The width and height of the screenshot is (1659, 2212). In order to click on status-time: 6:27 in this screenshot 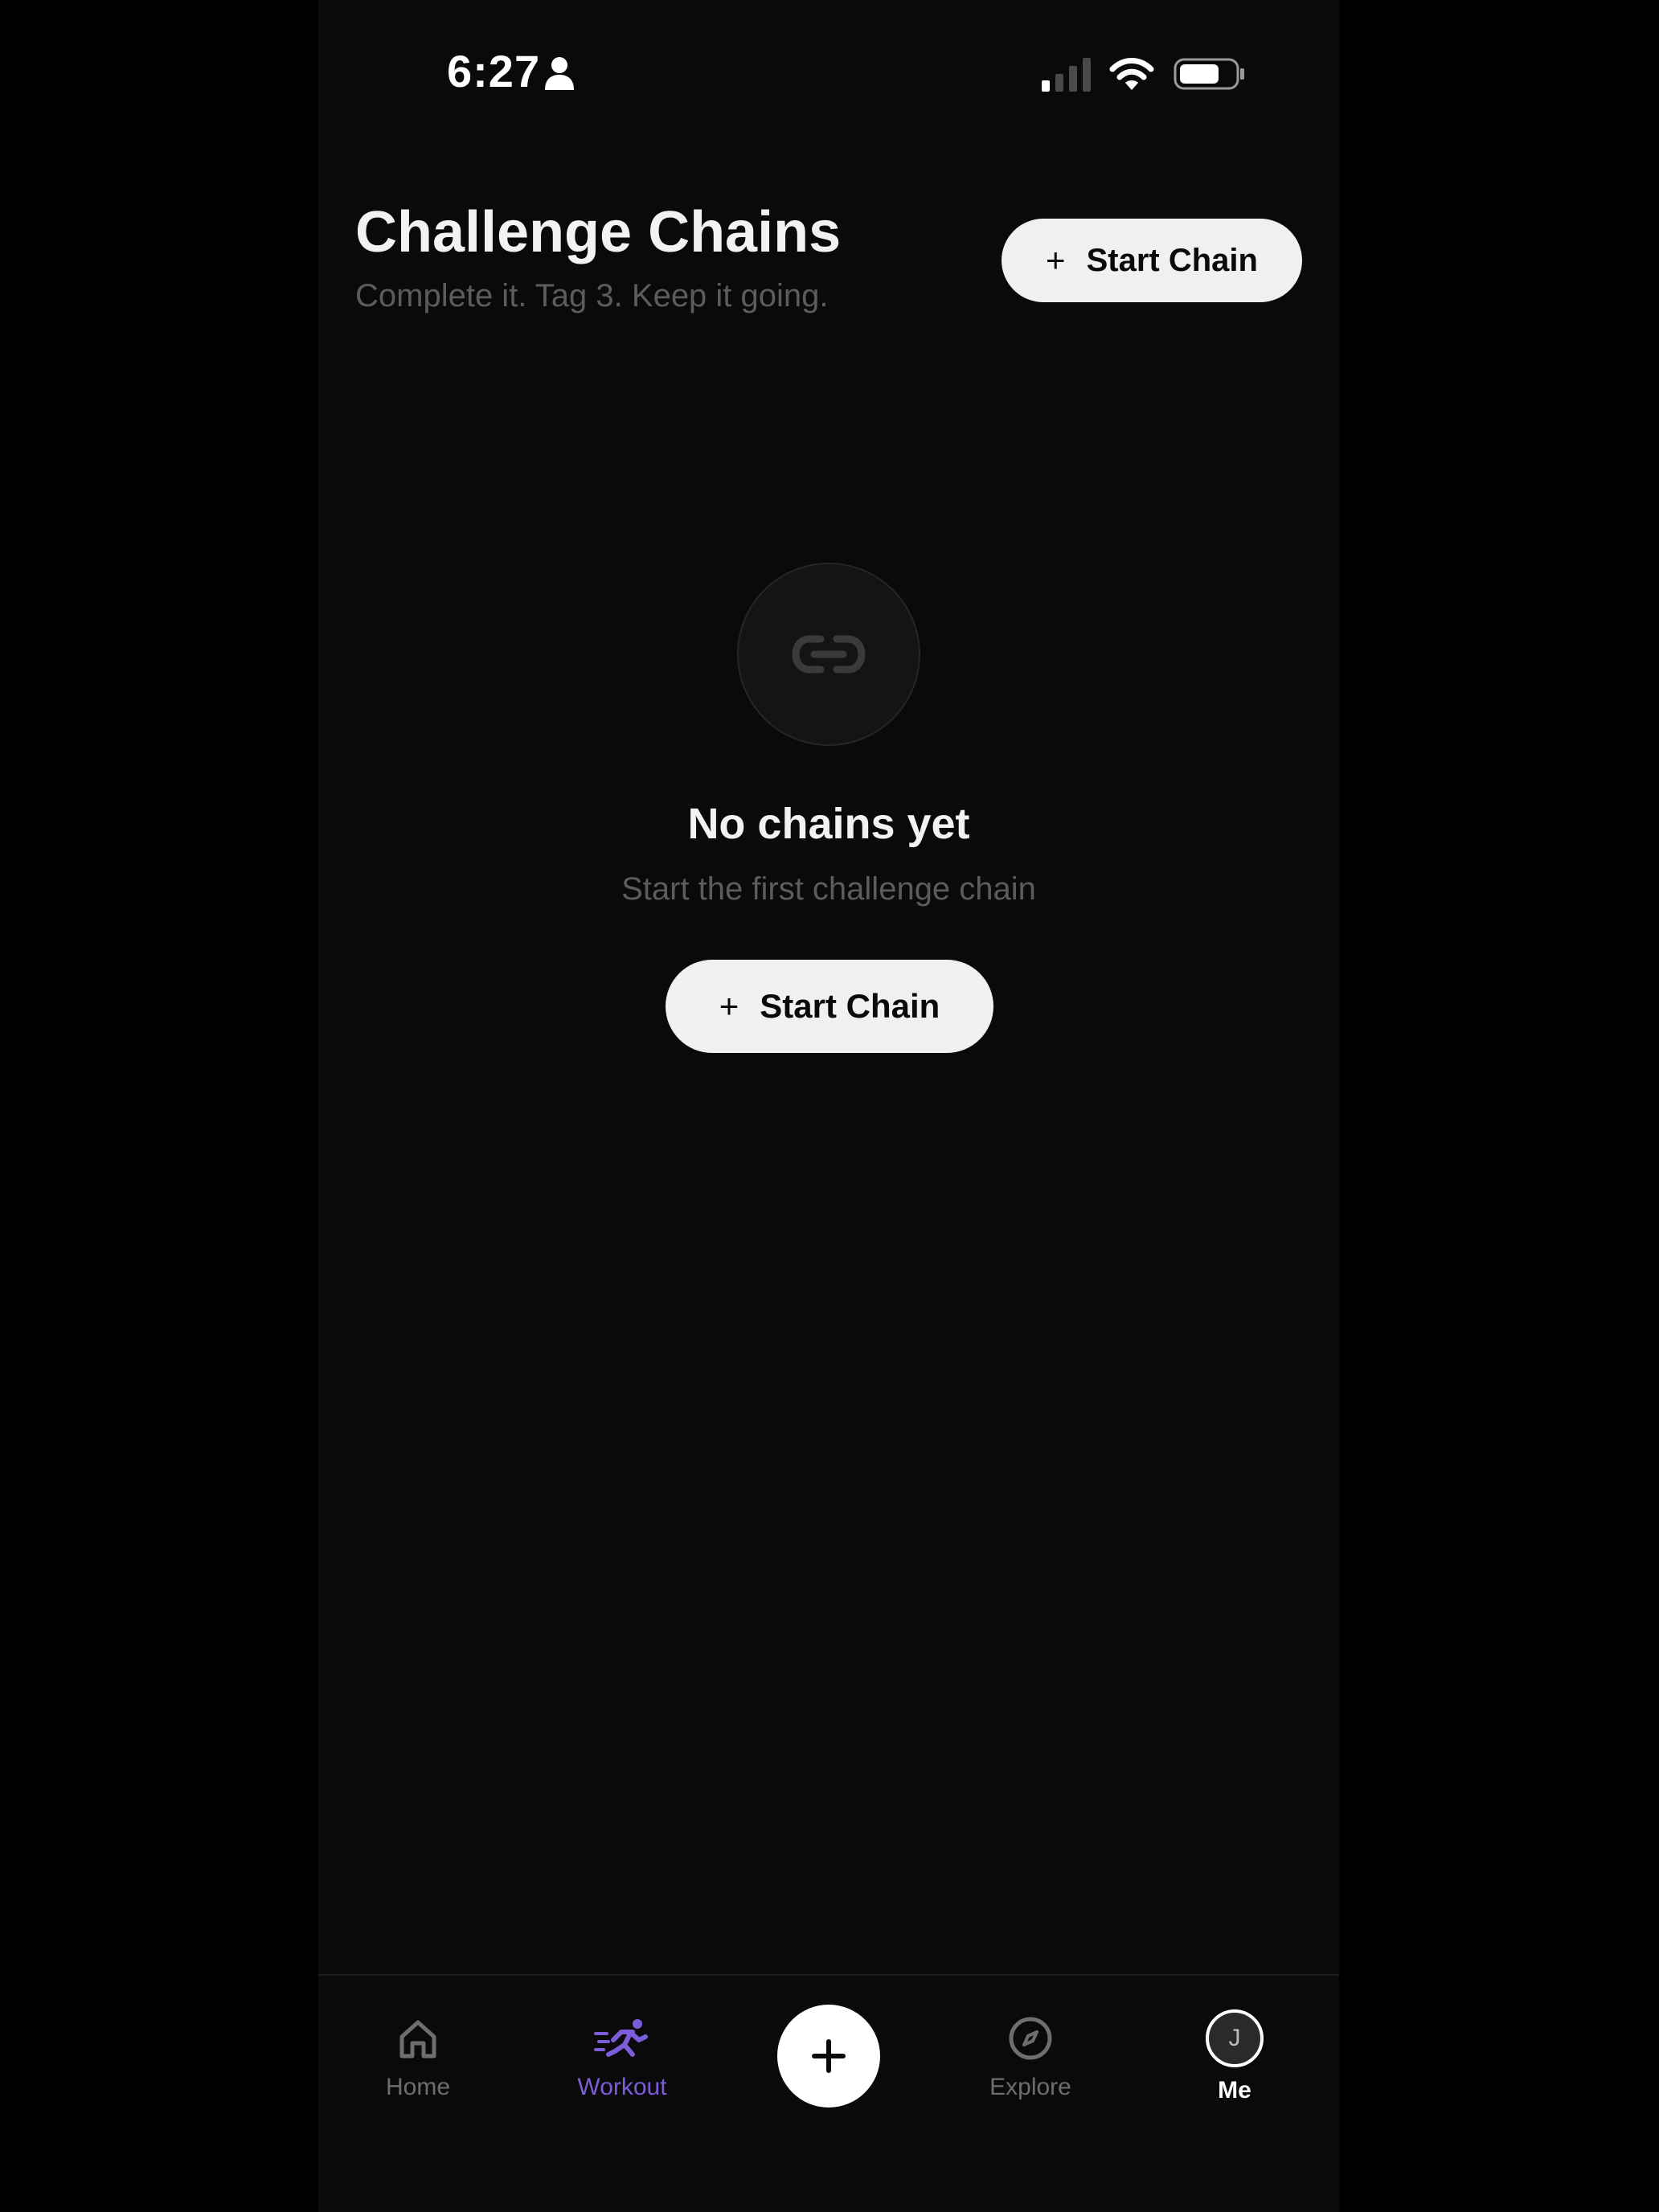, I will do `click(494, 71)`.